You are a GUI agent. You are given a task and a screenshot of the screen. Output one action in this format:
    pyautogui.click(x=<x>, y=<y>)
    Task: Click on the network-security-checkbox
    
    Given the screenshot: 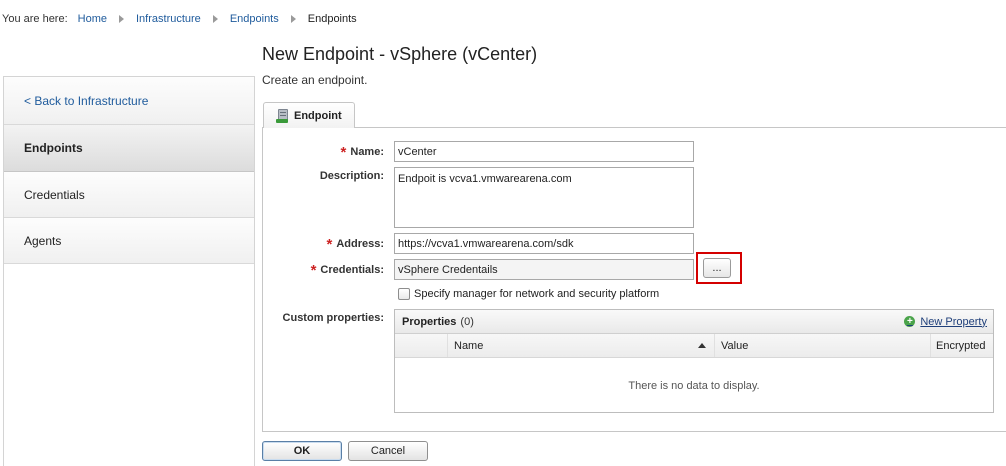 What is the action you would take?
    pyautogui.click(x=404, y=294)
    